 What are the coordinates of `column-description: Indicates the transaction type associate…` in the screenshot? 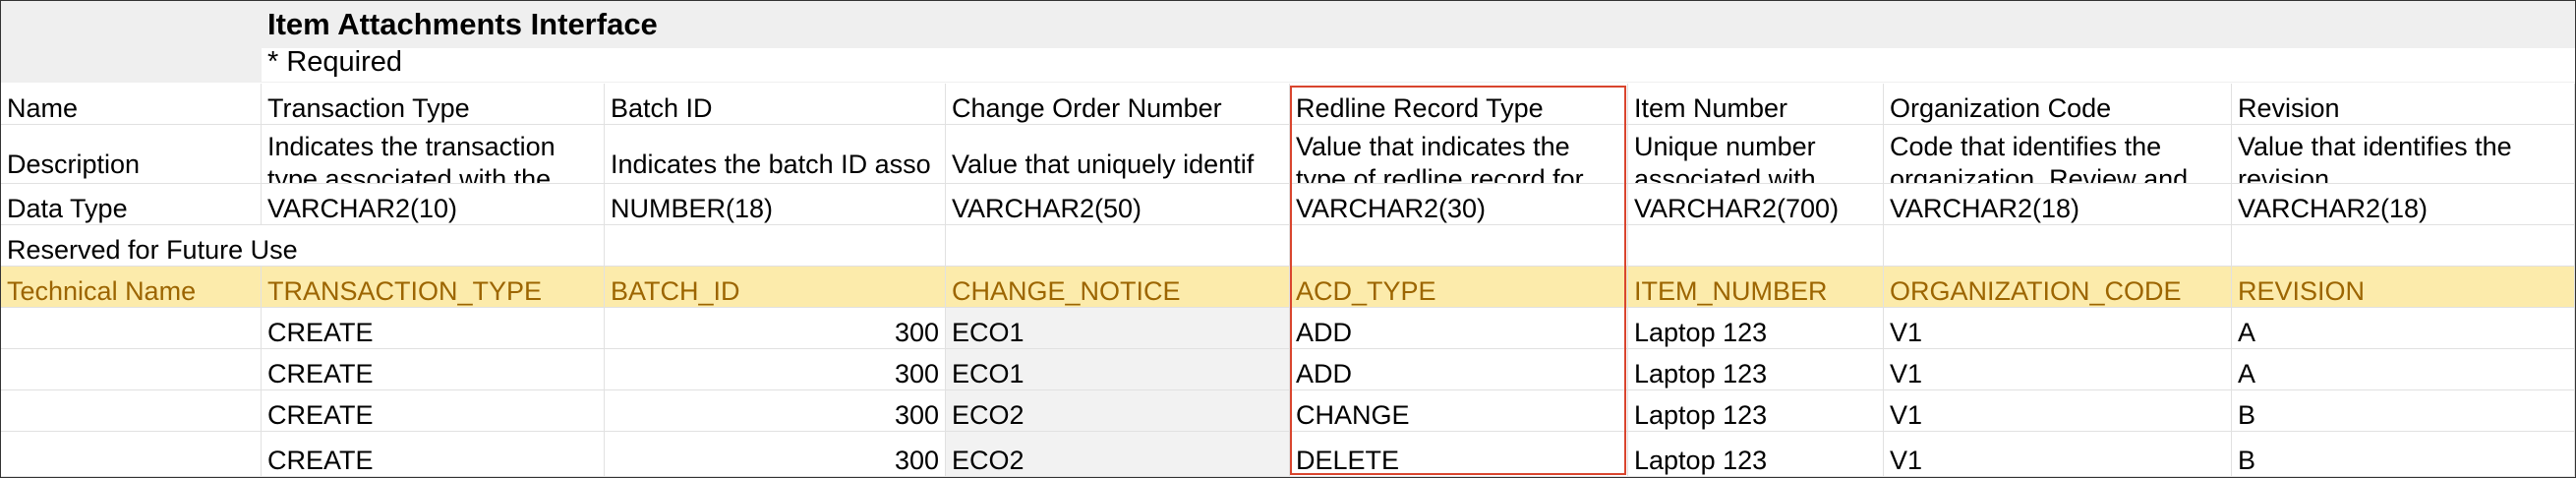 It's located at (411, 158).